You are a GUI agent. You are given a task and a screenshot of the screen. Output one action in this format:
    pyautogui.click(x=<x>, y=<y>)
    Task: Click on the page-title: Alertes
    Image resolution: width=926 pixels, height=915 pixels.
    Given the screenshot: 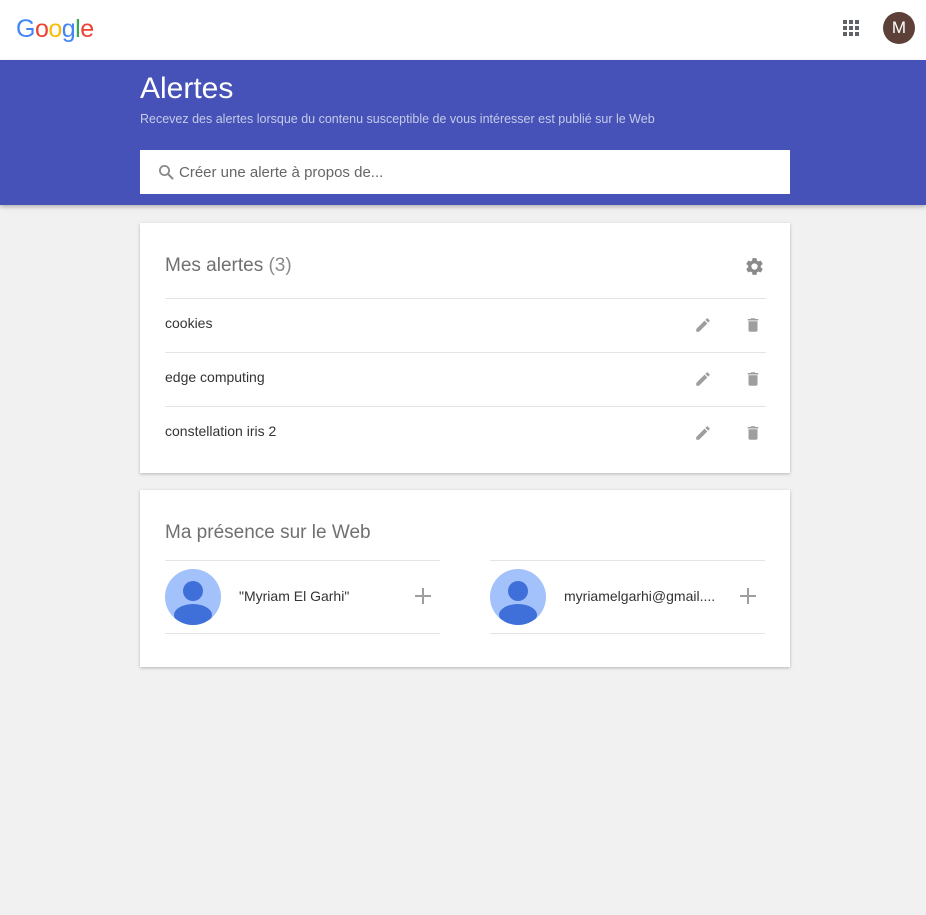 What is the action you would take?
    pyautogui.click(x=187, y=88)
    